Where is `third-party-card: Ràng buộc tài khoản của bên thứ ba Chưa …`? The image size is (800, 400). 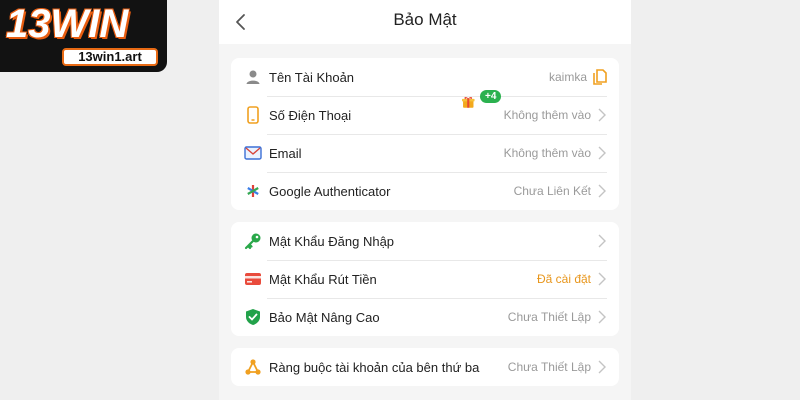 third-party-card: Ràng buộc tài khoản của bên thứ ba Chưa … is located at coordinates (425, 367).